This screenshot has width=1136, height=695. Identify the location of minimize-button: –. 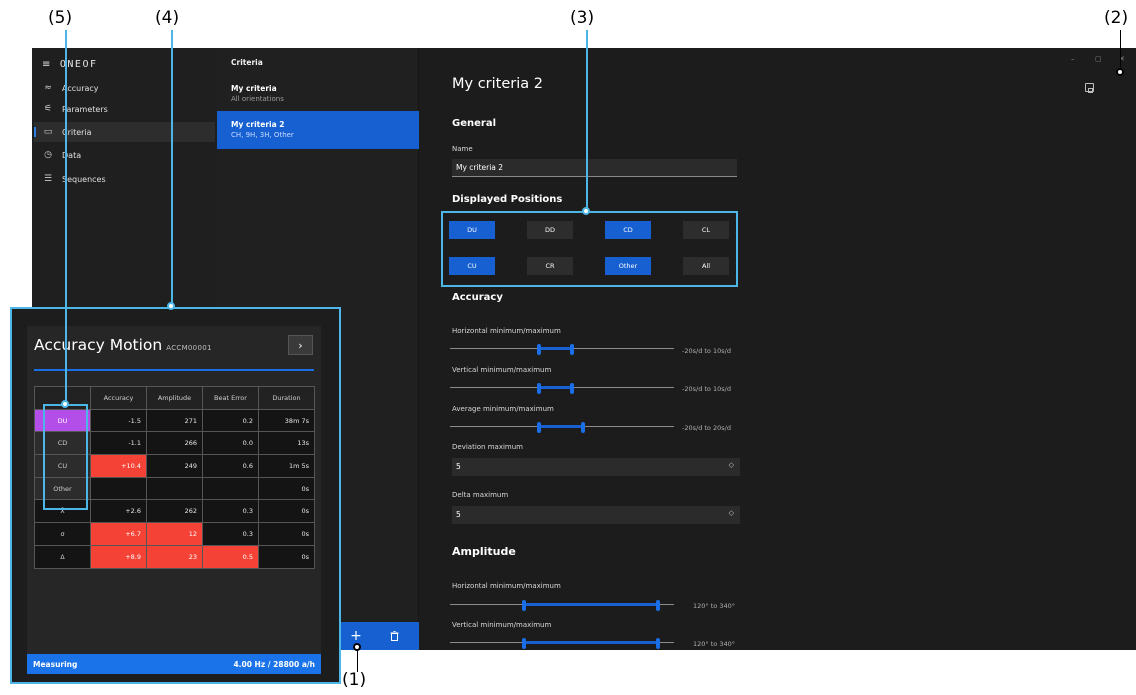
(1073, 59).